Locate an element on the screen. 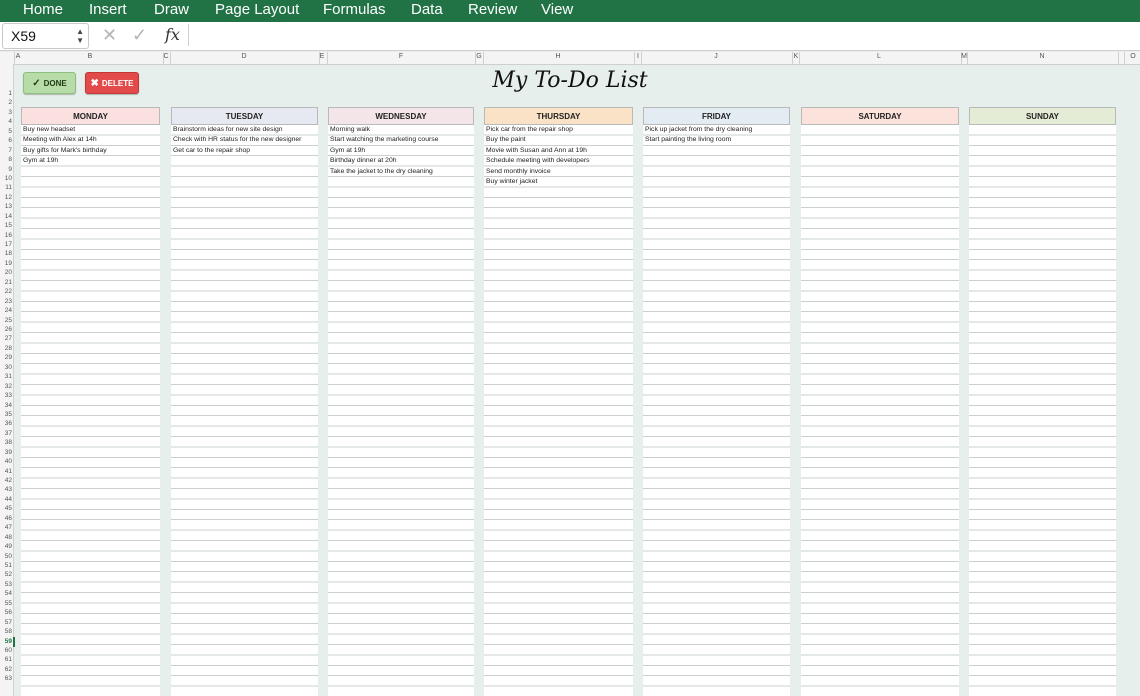 The height and width of the screenshot is (696, 1140). task-item: Buy new headset is located at coordinates (49, 130).